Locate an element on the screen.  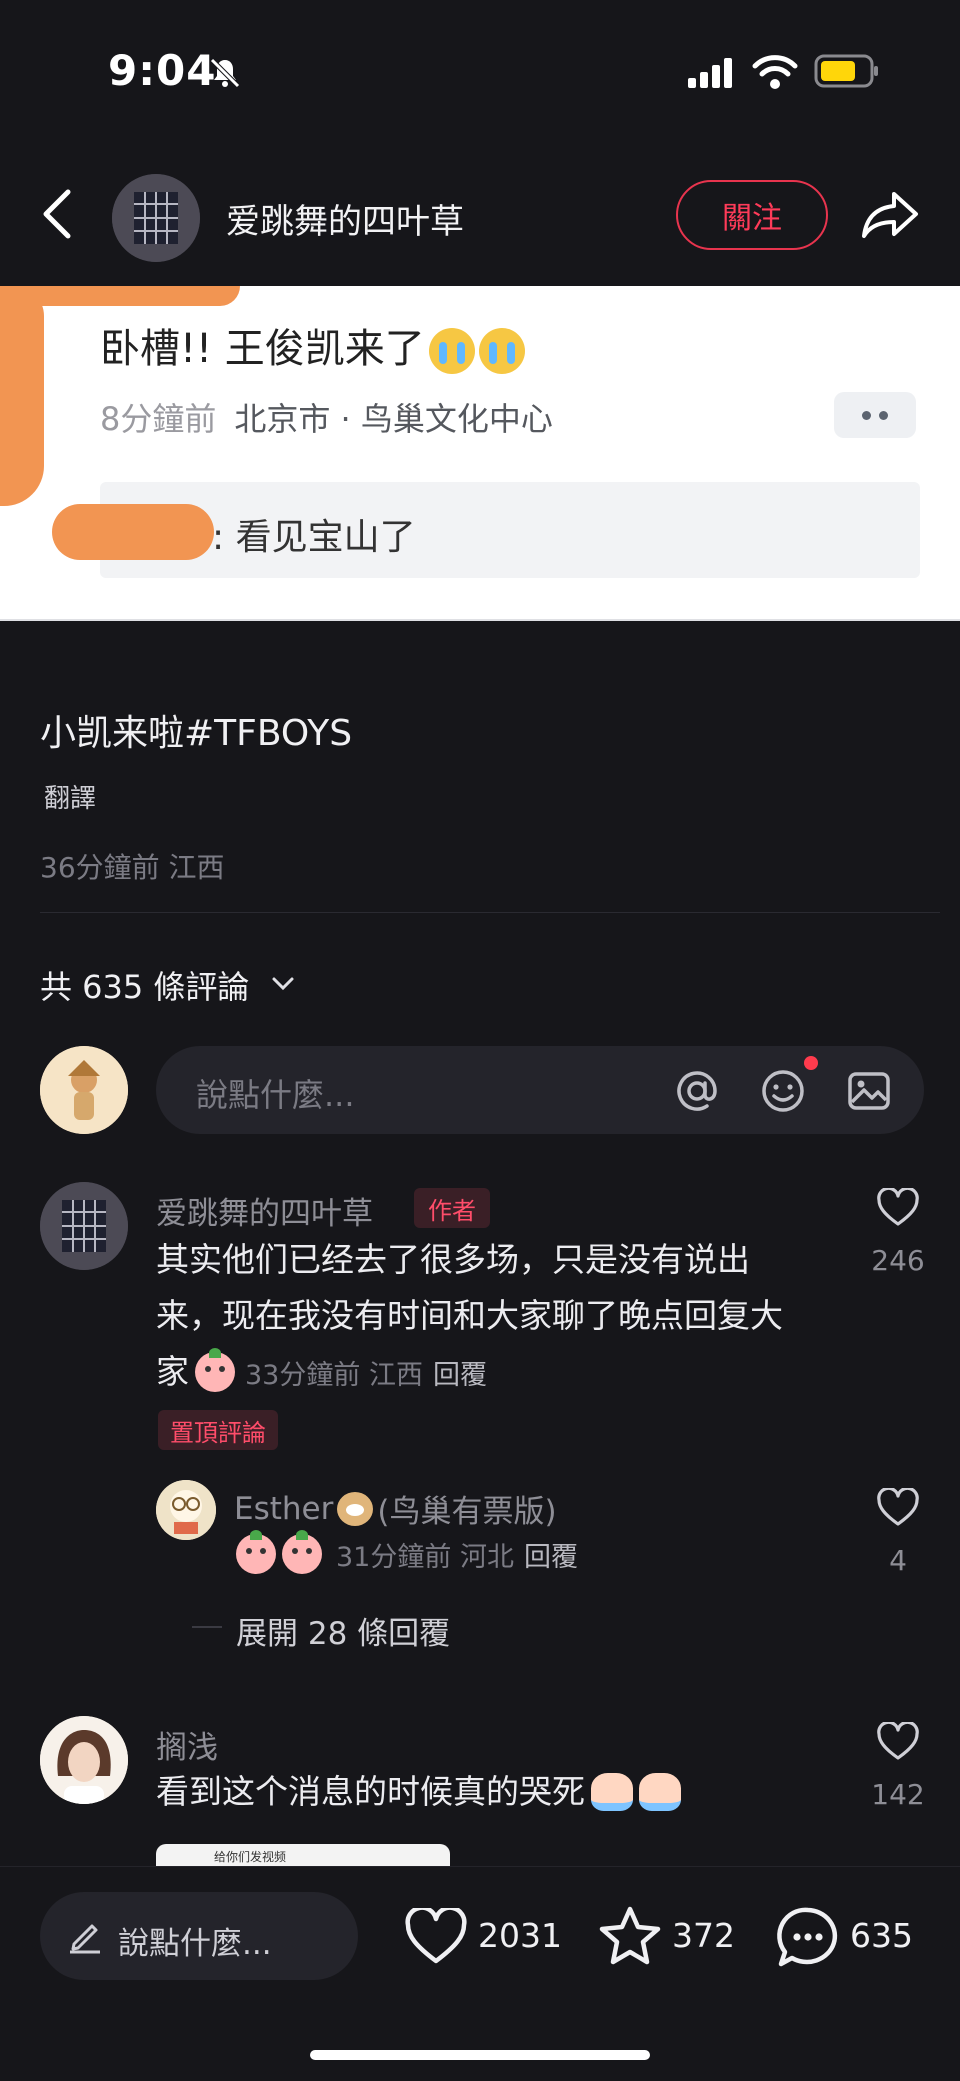
author-badge: 作者 is located at coordinates (452, 1208).